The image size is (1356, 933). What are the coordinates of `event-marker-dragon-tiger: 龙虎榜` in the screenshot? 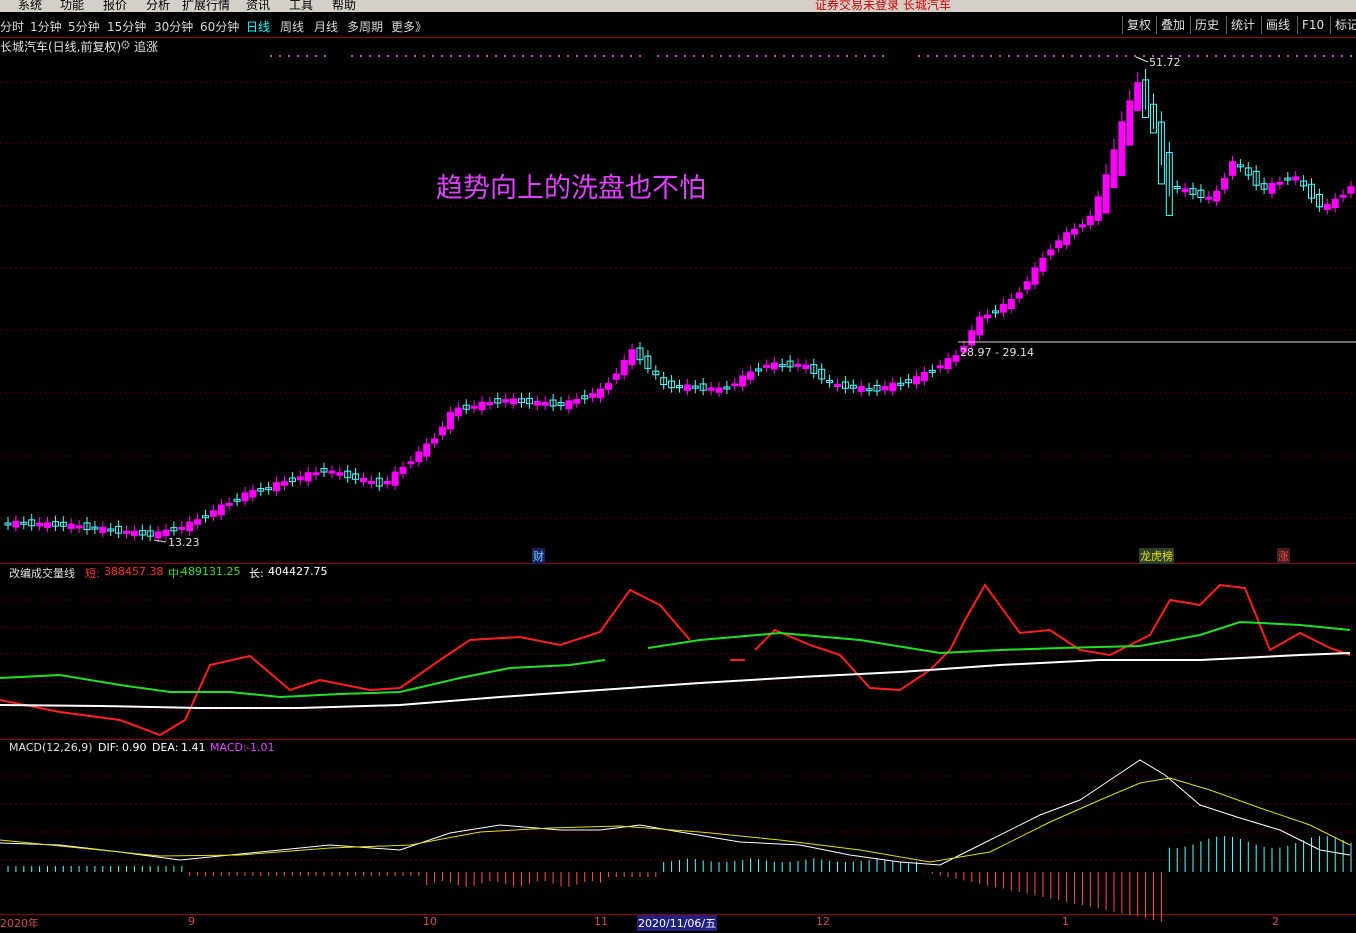 It's located at (1156, 556).